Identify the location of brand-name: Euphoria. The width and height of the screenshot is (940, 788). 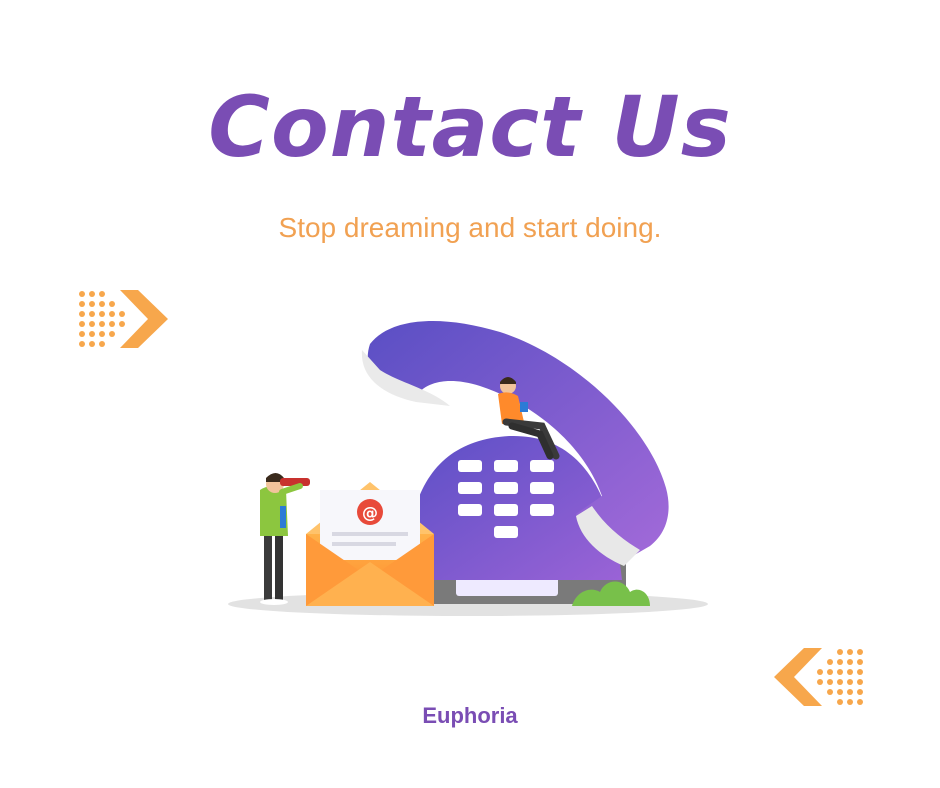
(470, 715).